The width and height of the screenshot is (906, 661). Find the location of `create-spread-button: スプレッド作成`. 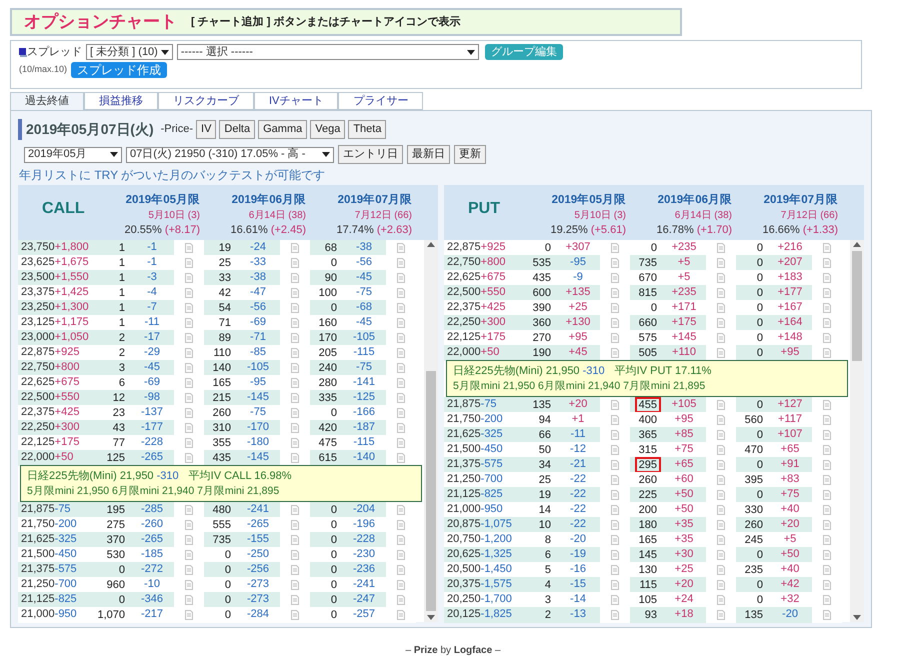

create-spread-button: スプレッド作成 is located at coordinates (119, 70).